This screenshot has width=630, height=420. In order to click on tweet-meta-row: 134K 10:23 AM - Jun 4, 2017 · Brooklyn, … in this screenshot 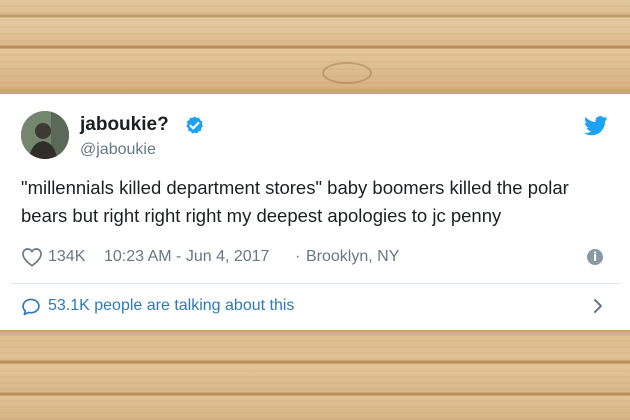, I will do `click(316, 258)`.